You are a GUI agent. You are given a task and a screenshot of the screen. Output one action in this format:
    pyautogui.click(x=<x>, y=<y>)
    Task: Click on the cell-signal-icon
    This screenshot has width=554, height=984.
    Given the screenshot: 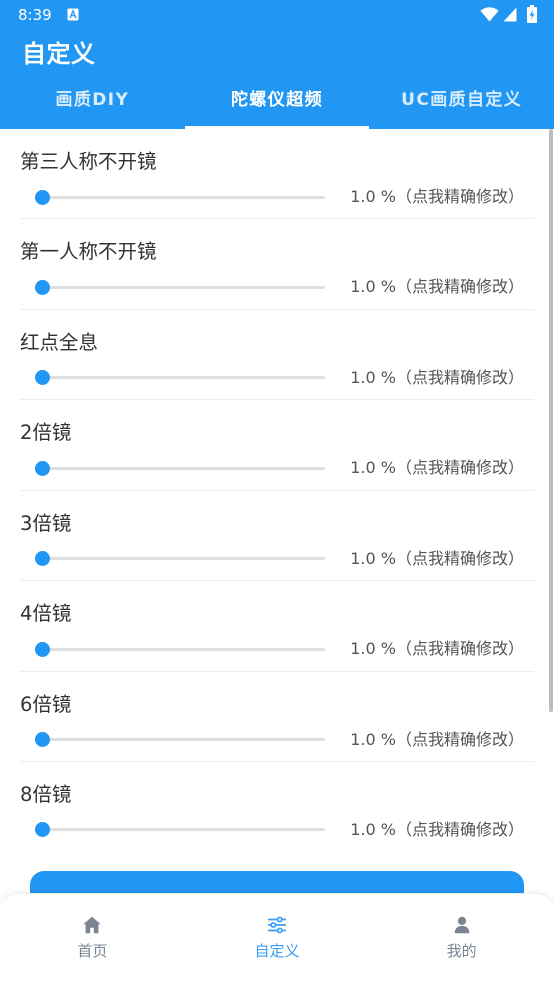 What is the action you would take?
    pyautogui.click(x=510, y=14)
    